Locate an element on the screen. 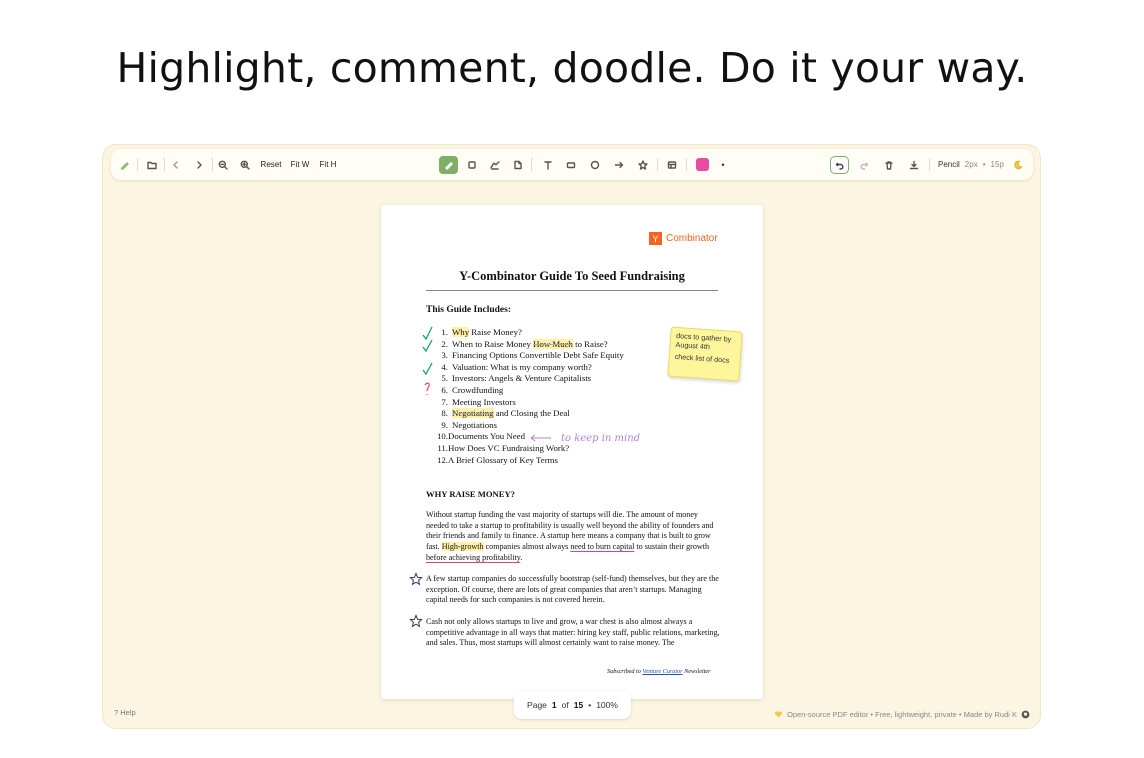 The height and width of the screenshot is (758, 1144). fit-height-button: Fit H is located at coordinates (328, 164).